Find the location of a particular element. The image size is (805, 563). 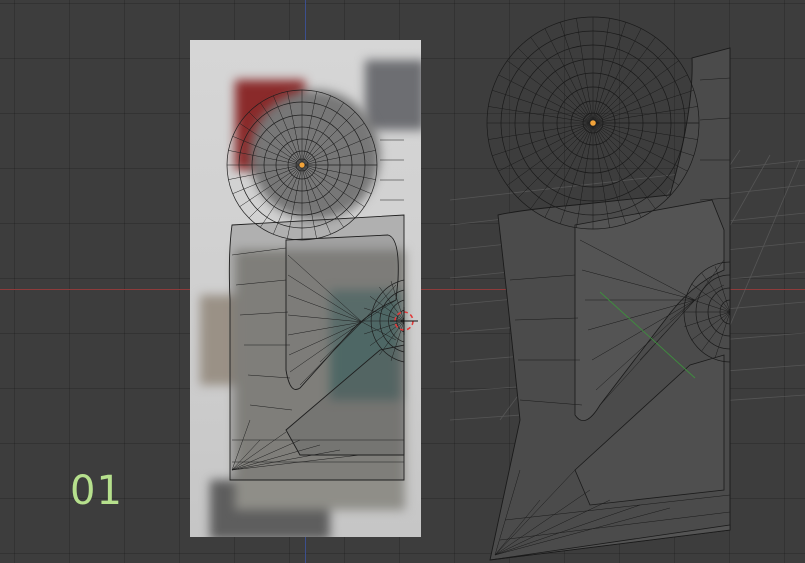

step-number-label: 01 is located at coordinates (96, 491).